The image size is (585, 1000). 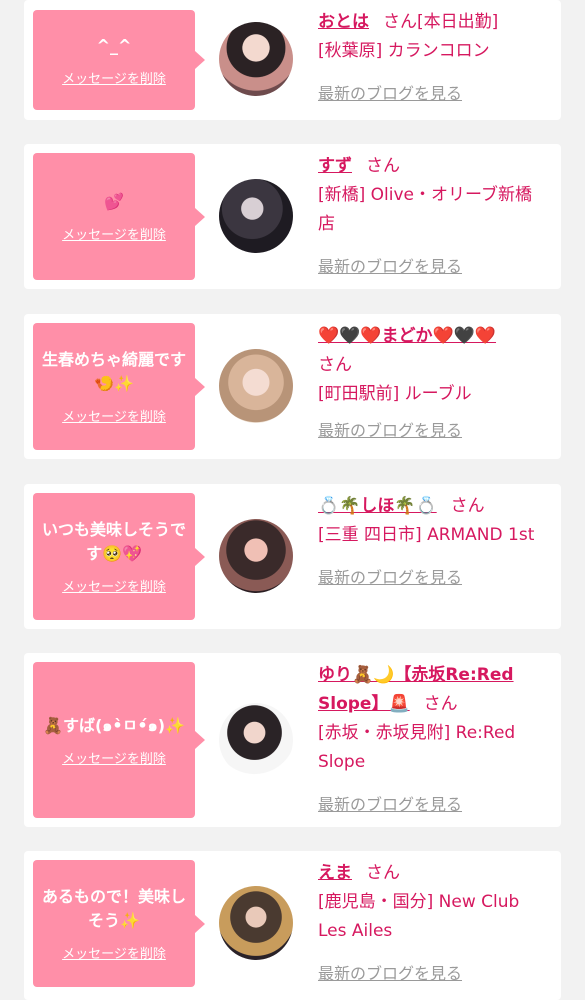 What do you see at coordinates (426, 535) in the screenshot?
I see `shop-info: [三重 四日市] ARMAND 1st` at bounding box center [426, 535].